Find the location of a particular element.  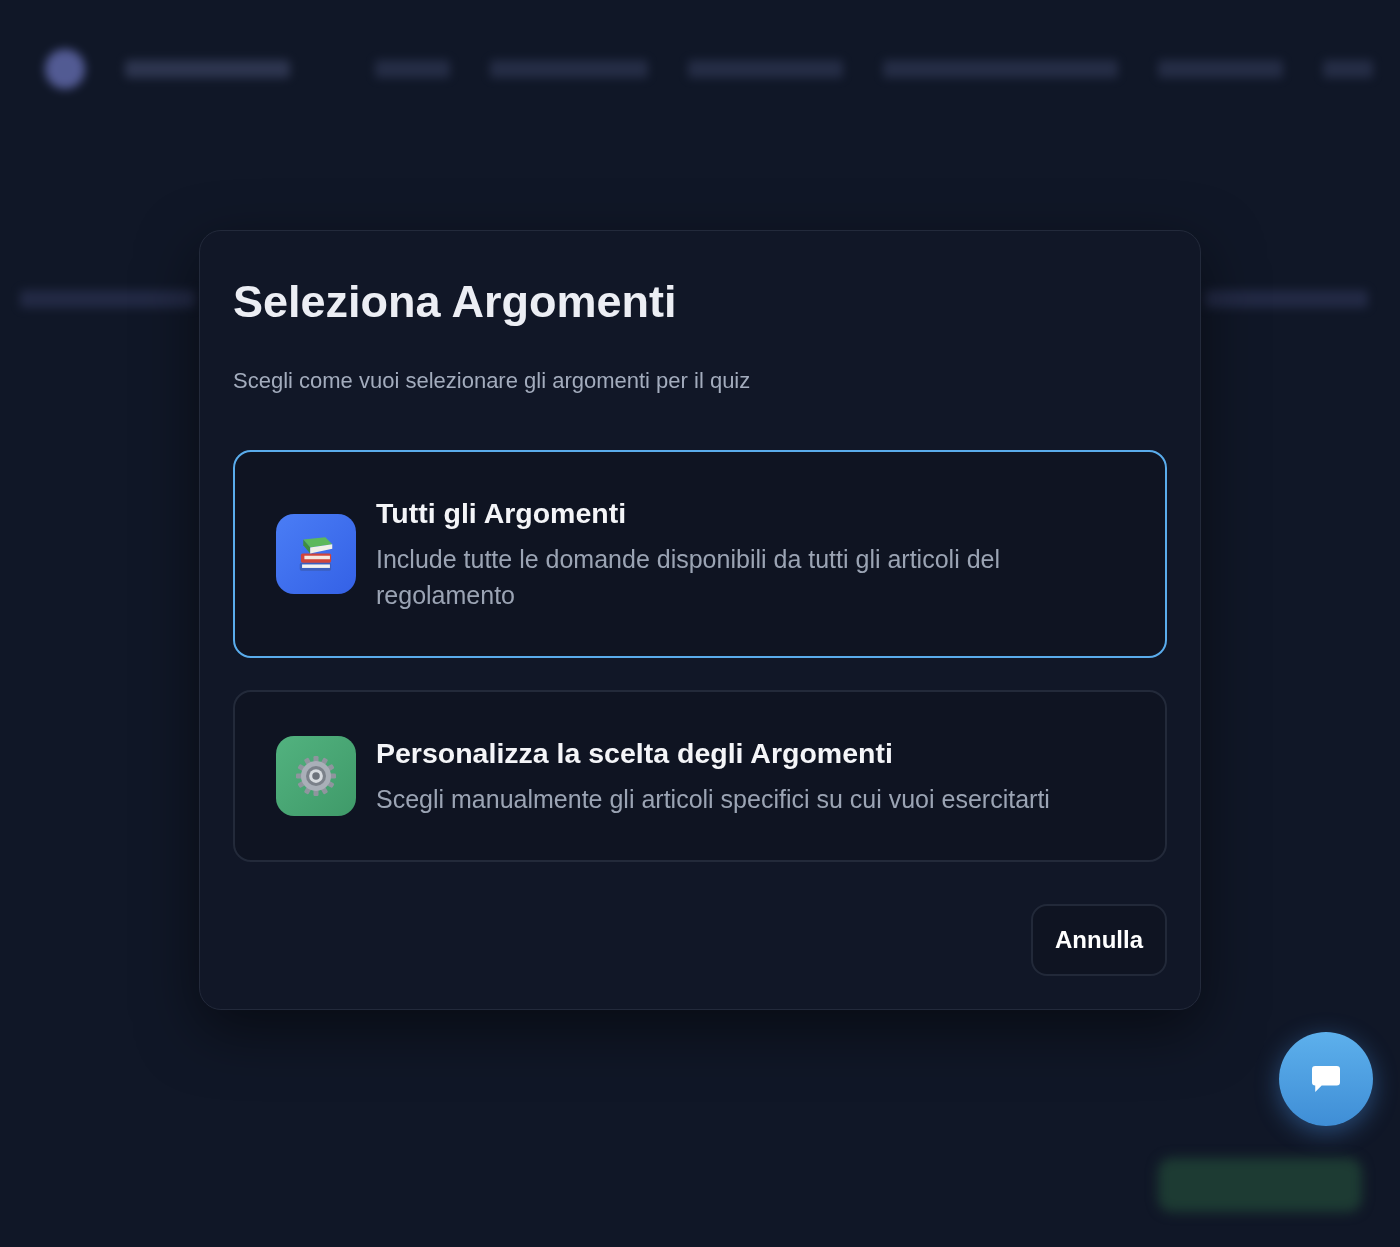

cancel-button: Annulla is located at coordinates (1099, 940).